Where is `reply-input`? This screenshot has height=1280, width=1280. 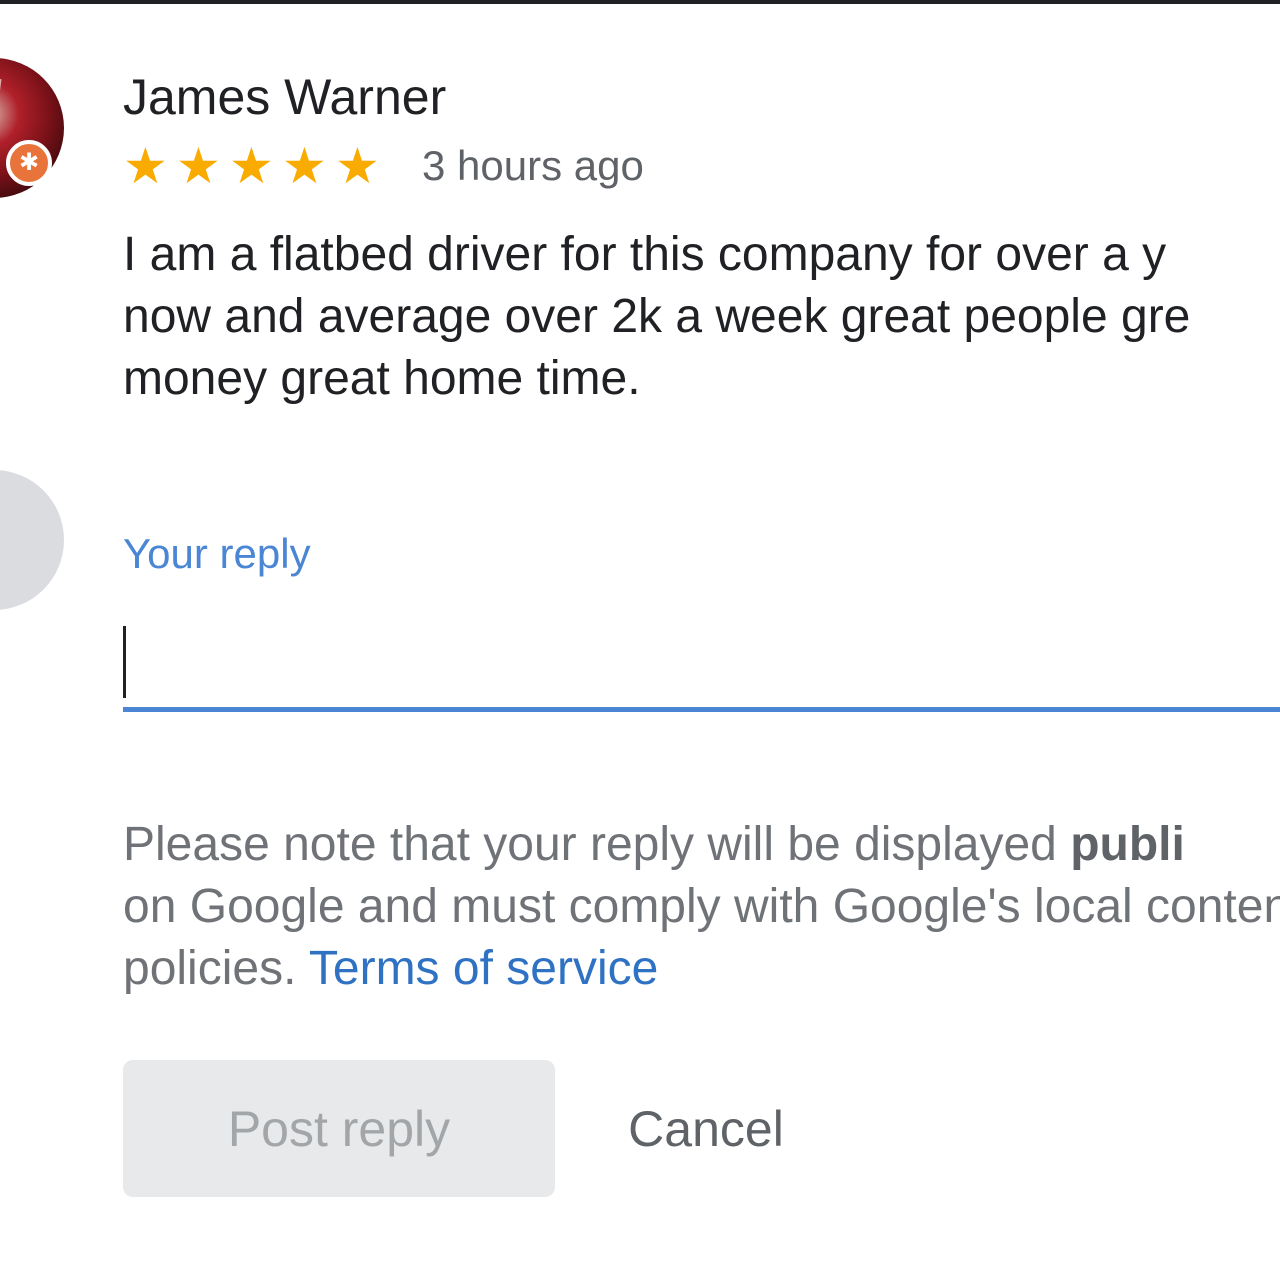 reply-input is located at coordinates (701, 662).